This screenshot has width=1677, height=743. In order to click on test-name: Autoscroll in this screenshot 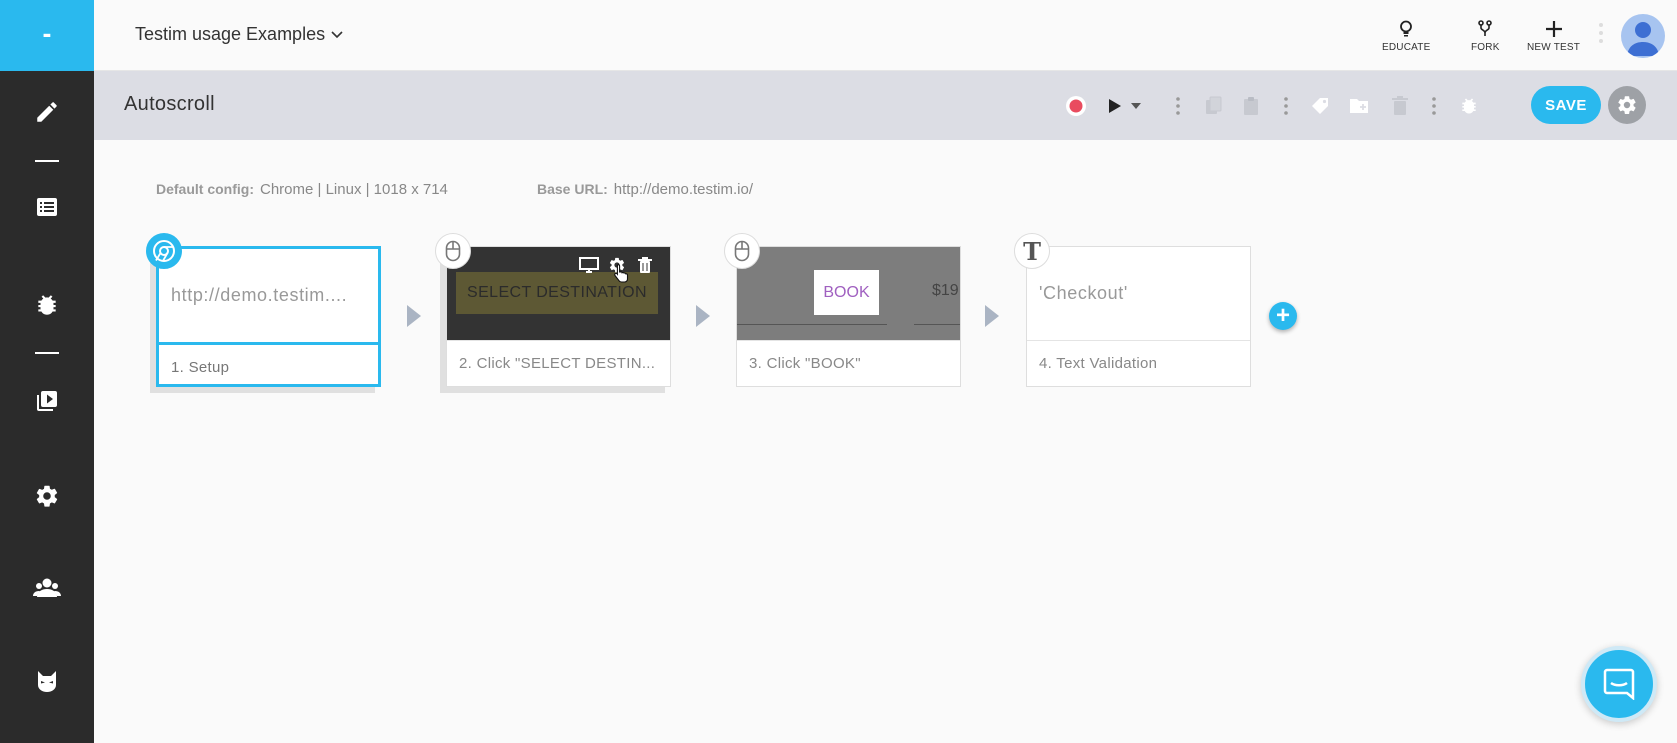, I will do `click(169, 104)`.